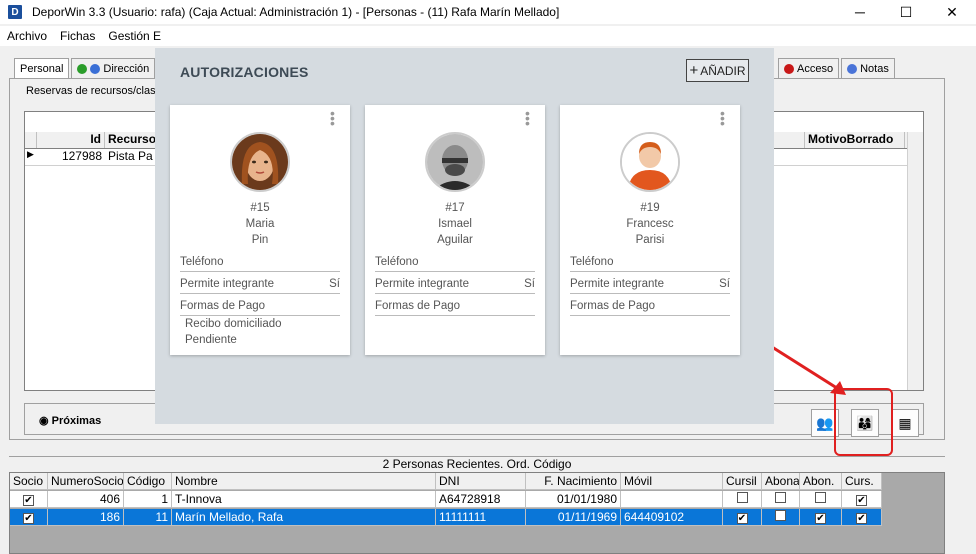 The image size is (976, 554). What do you see at coordinates (820, 518) in the screenshot?
I see `abon-checkbox: ✔` at bounding box center [820, 518].